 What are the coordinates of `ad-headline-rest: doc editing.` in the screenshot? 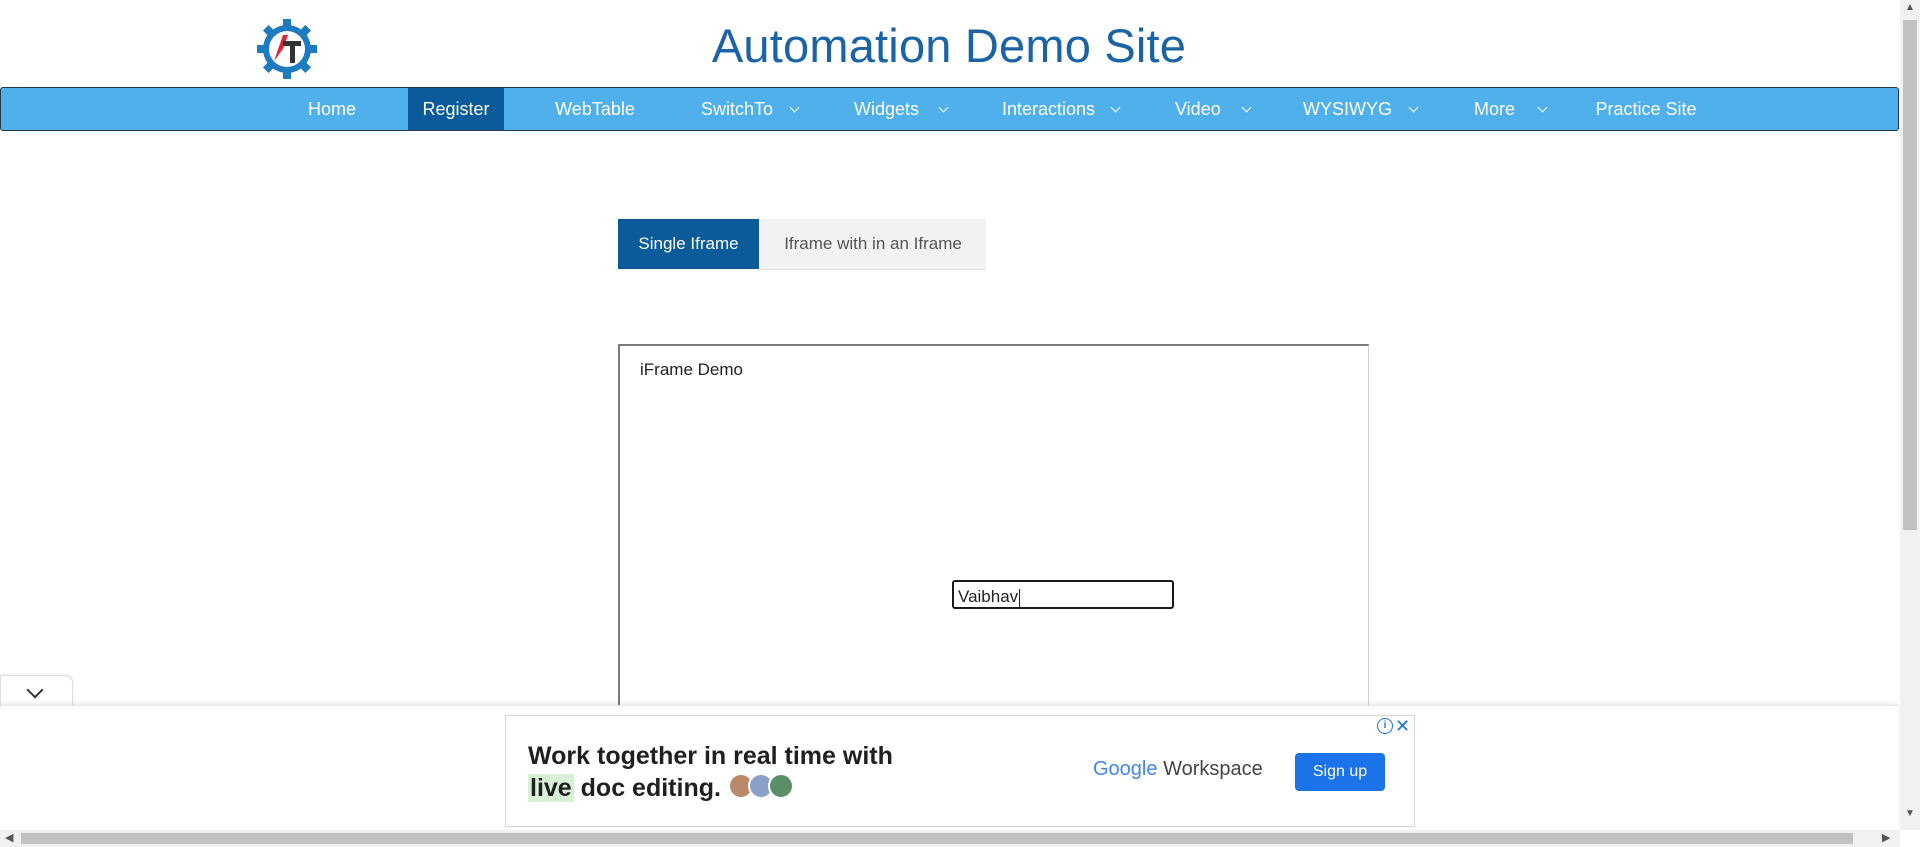 It's located at (650, 788).